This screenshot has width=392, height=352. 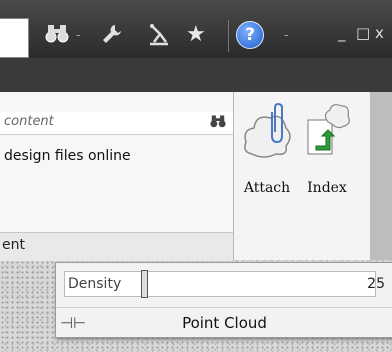 I want to click on ribbon-tab-strip, so click(x=196, y=75).